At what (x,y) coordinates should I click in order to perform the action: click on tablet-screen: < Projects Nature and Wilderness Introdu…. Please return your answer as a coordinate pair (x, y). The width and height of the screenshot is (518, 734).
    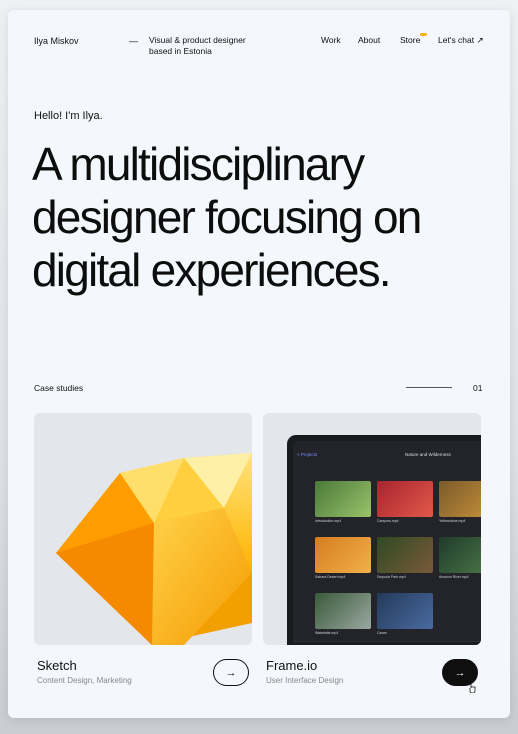
    Looking at the image, I should click on (387, 543).